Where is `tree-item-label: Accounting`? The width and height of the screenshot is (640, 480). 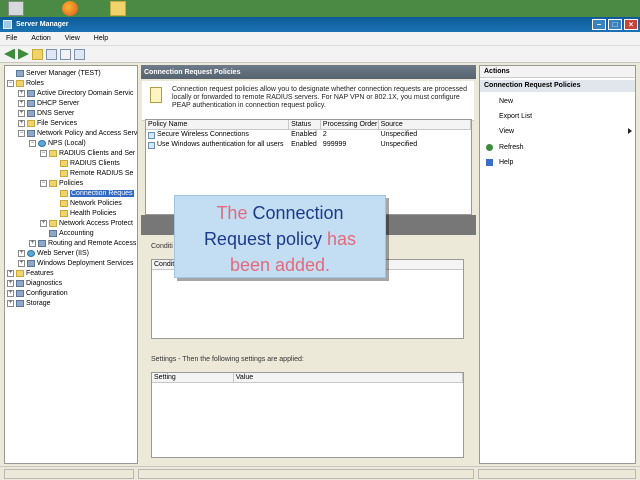
tree-item-label: Accounting is located at coordinates (76, 233).